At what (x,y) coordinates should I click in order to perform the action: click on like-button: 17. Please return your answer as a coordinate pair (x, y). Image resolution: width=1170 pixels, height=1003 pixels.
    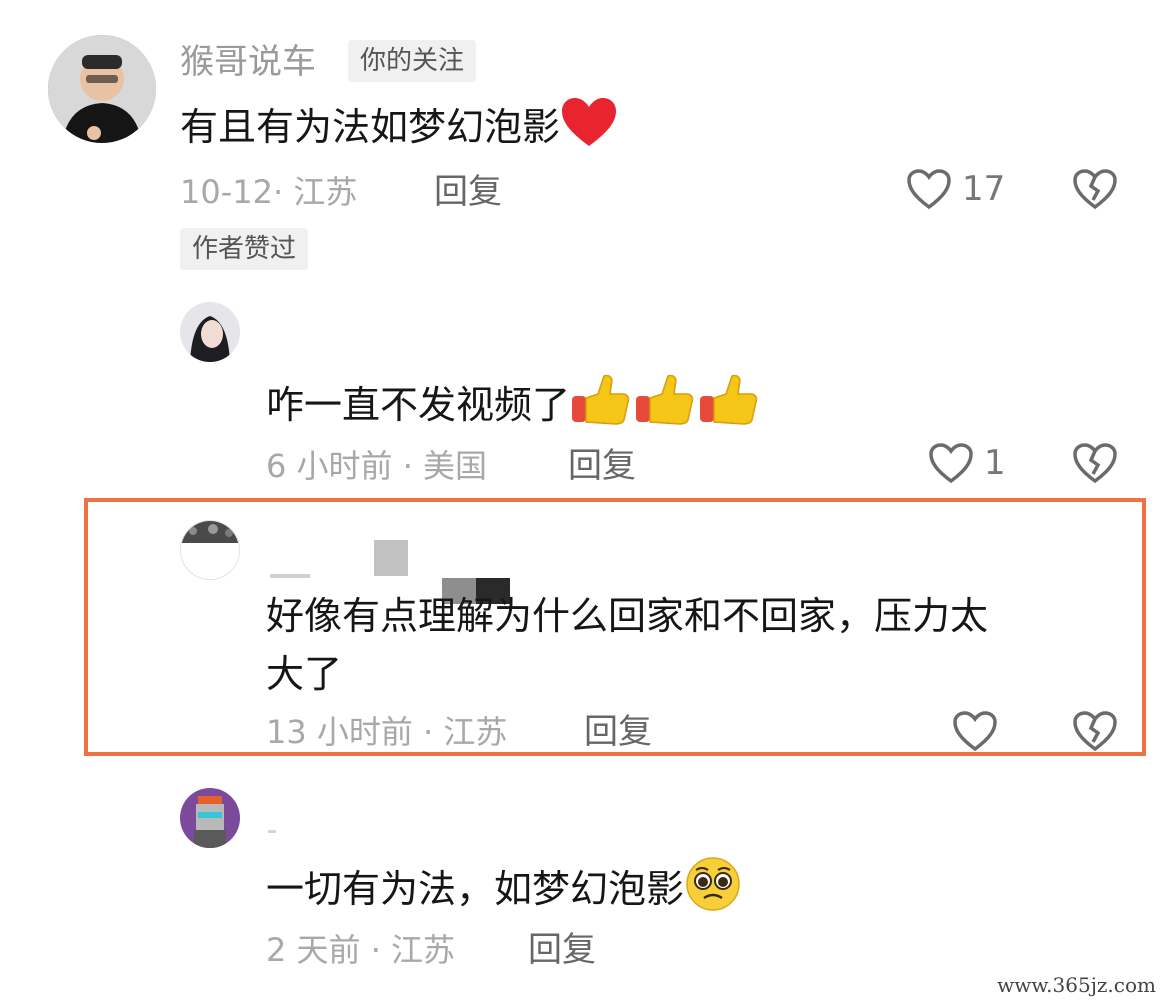
    Looking at the image, I should click on (955, 189).